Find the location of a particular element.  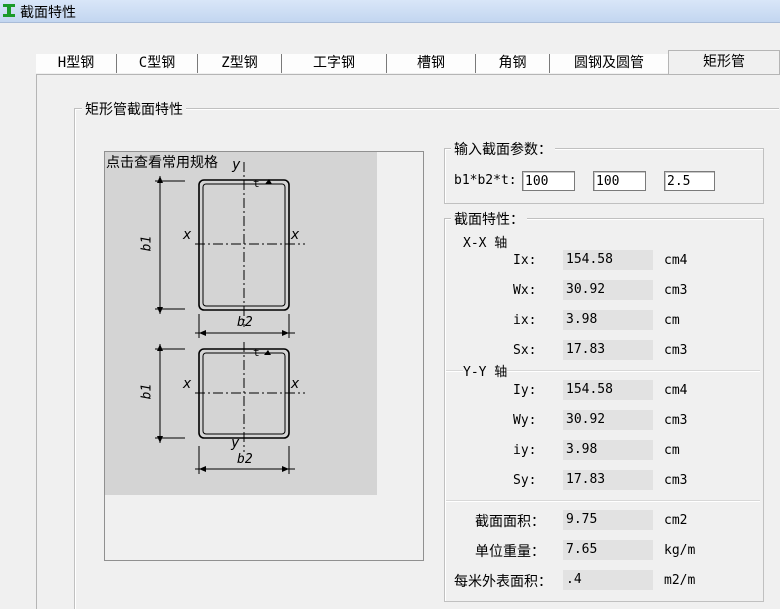

ix-label: Ix: is located at coordinates (525, 260).